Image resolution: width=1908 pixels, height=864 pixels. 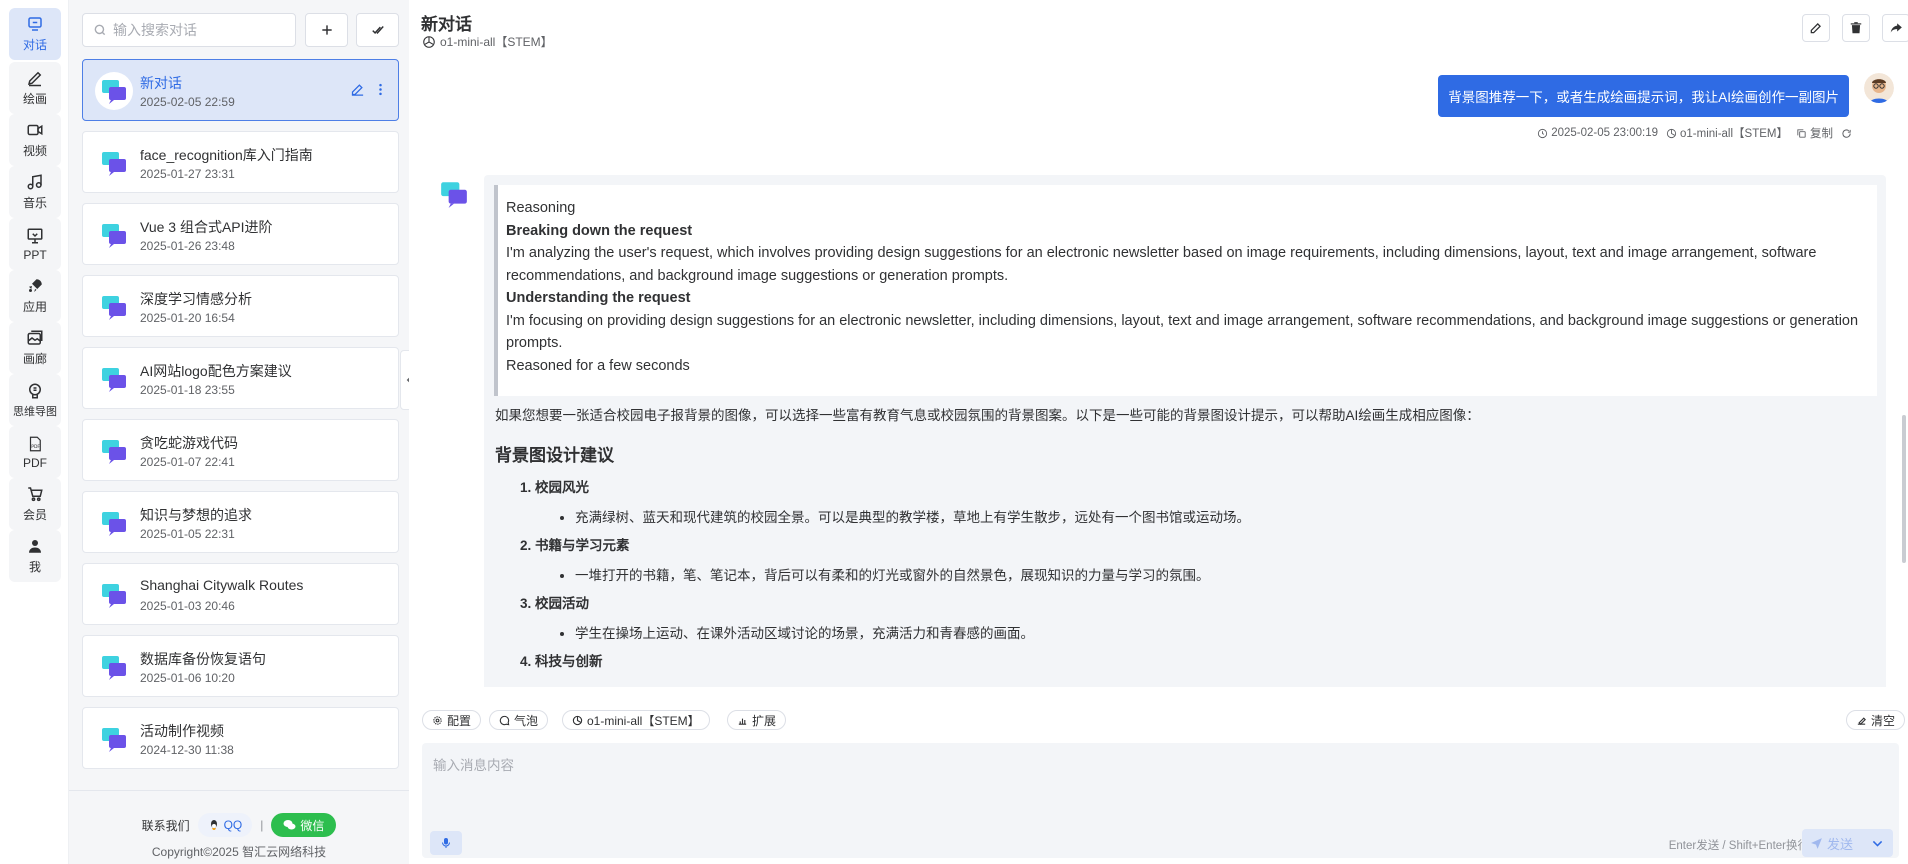 I want to click on edit-icon, so click(x=357, y=89).